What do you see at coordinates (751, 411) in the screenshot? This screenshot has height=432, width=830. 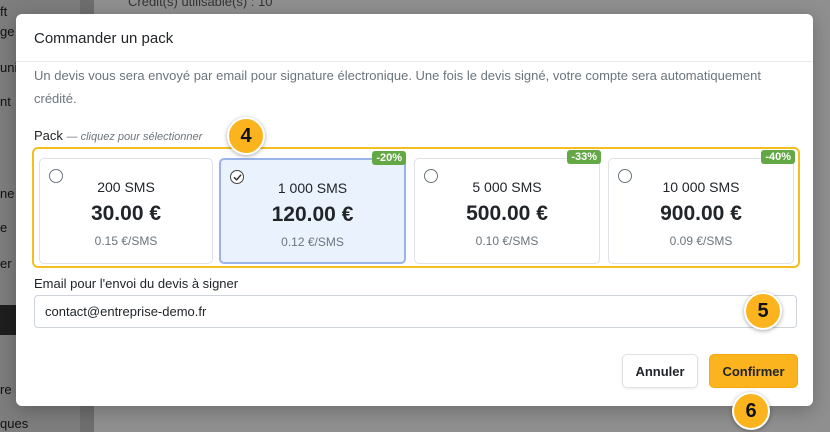 I see `step-marker-6: 6` at bounding box center [751, 411].